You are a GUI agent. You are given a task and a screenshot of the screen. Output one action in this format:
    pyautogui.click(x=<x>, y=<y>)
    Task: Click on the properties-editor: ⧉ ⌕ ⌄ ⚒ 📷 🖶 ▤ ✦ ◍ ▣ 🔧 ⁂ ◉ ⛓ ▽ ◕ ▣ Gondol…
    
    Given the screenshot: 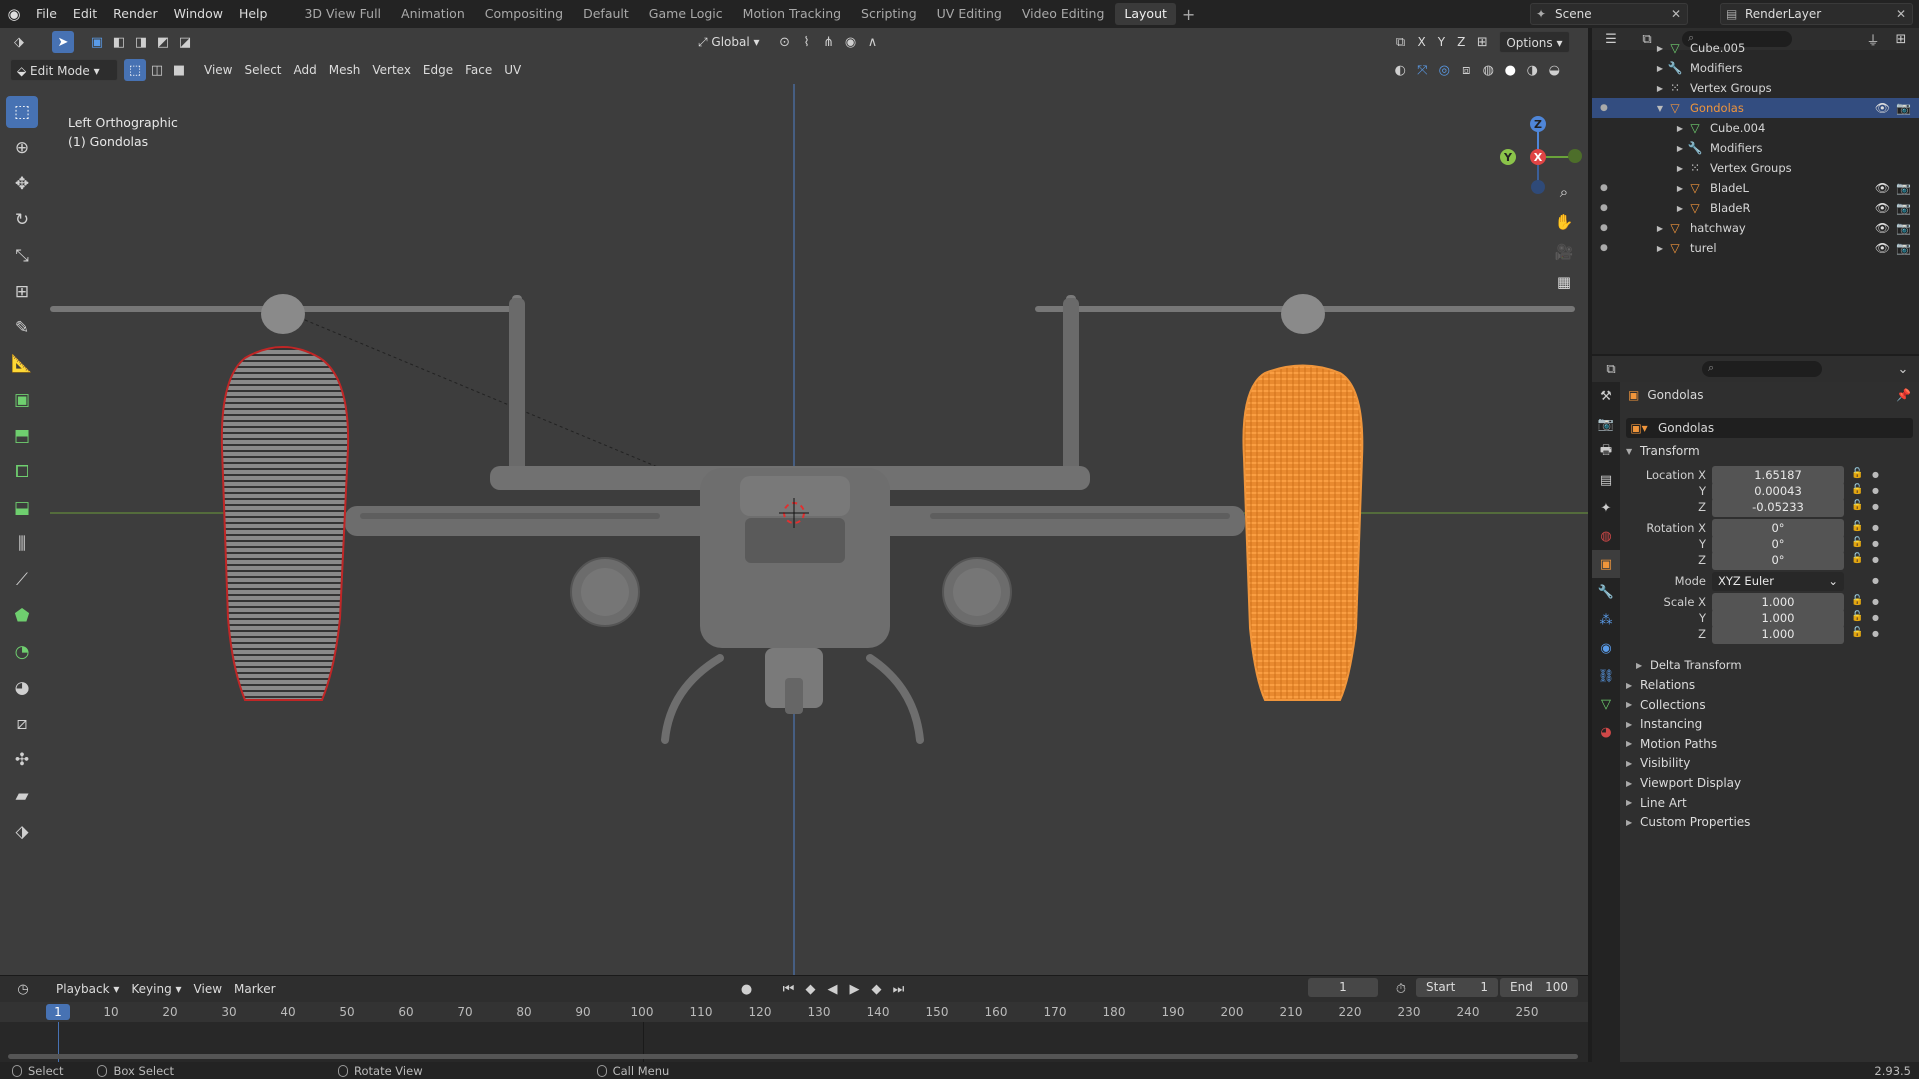 What is the action you would take?
    pyautogui.click(x=1755, y=709)
    